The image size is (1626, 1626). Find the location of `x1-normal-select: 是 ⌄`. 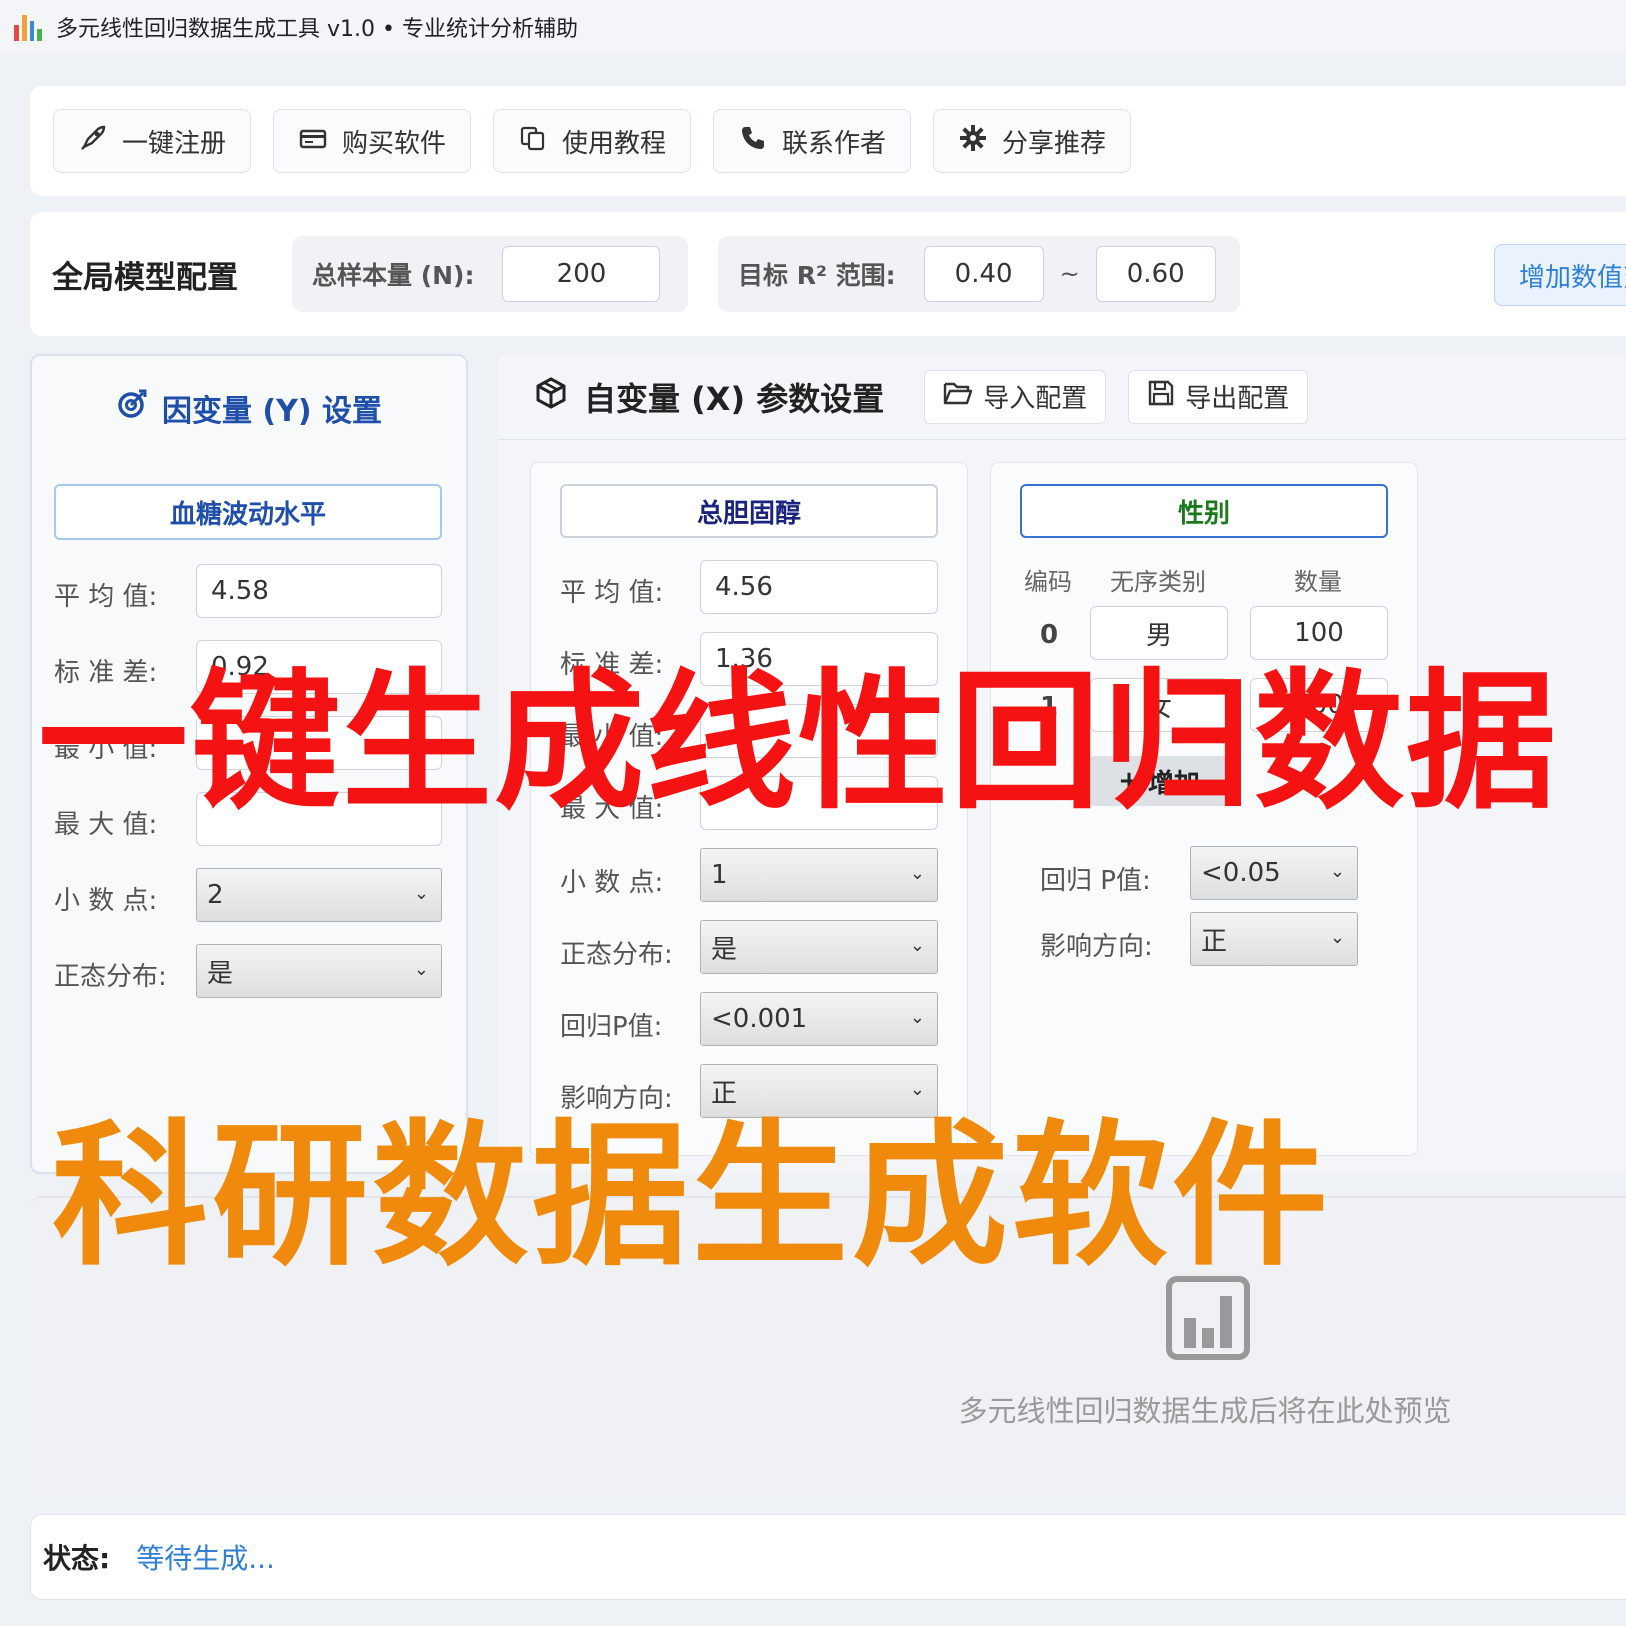

x1-normal-select: 是 ⌄ is located at coordinates (819, 947).